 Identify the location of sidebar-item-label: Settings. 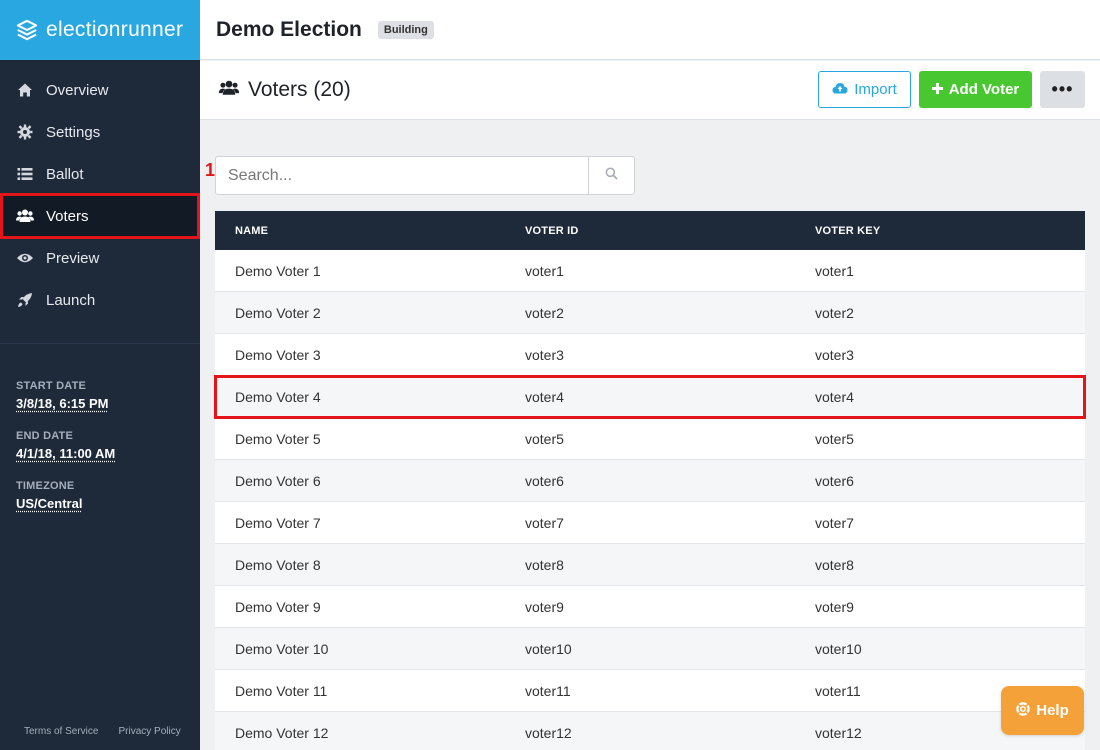
(73, 132).